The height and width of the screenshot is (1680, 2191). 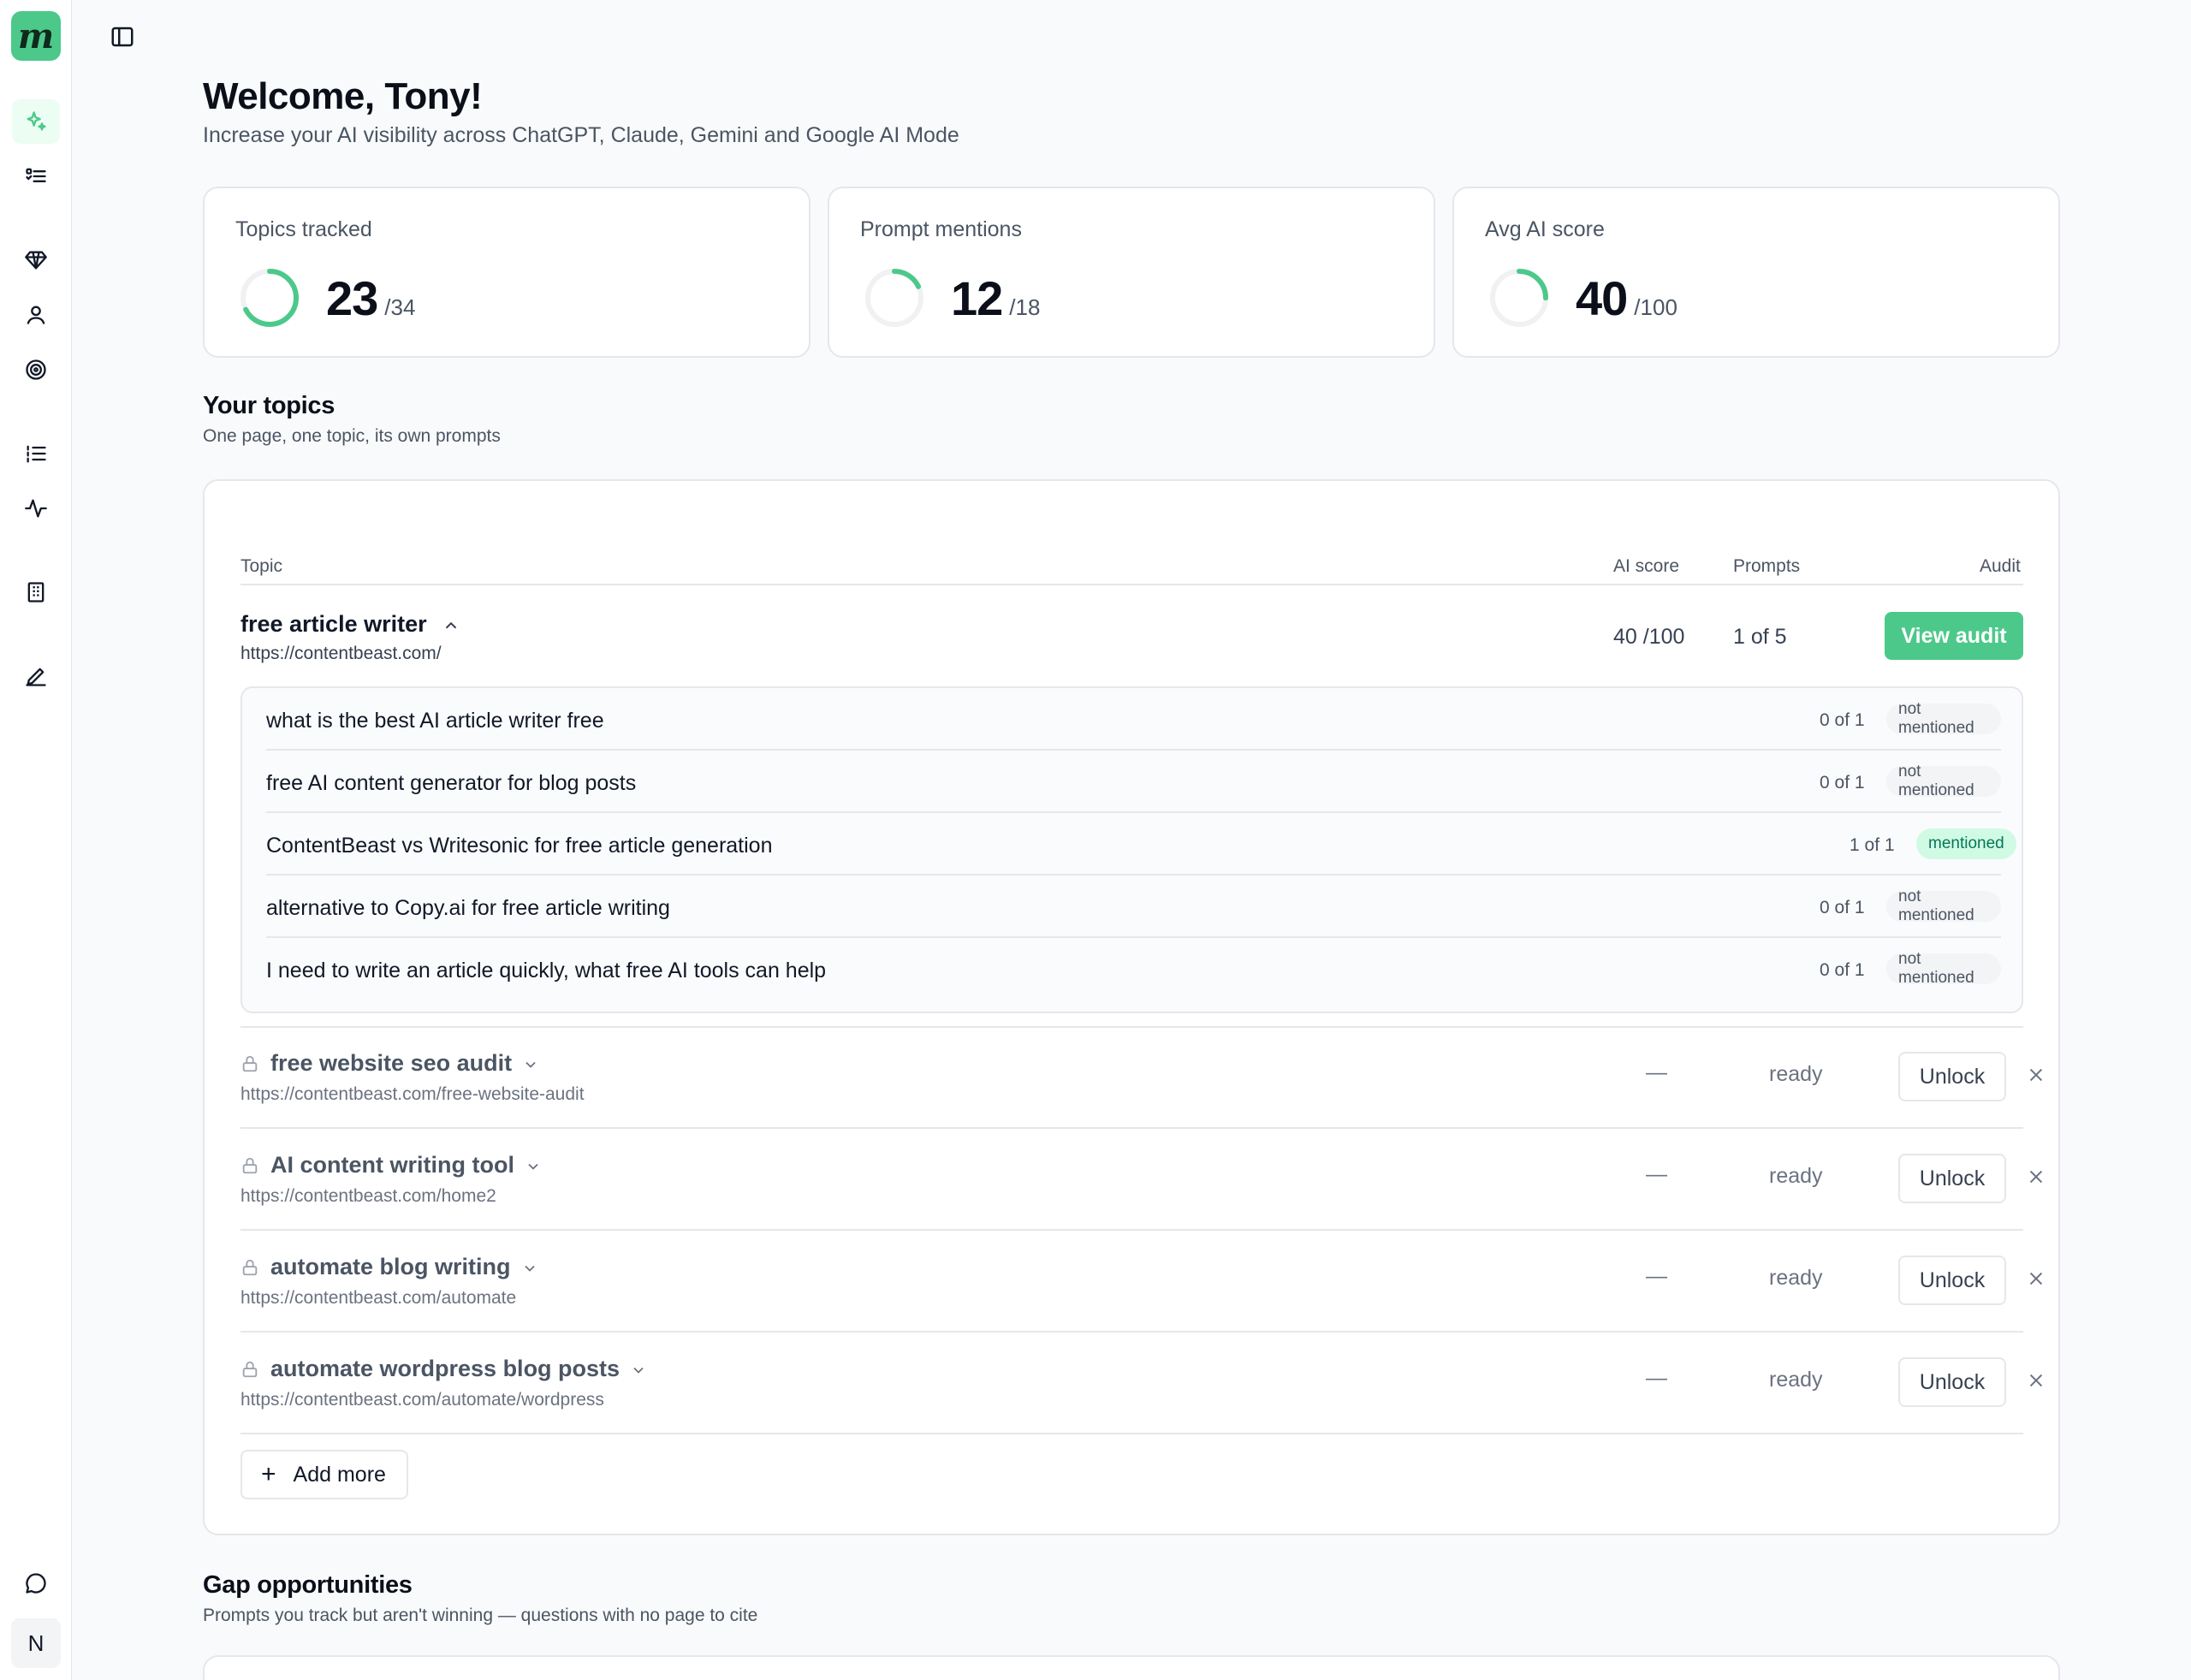 I want to click on page-title: Welcome, Tony!, so click(x=343, y=96).